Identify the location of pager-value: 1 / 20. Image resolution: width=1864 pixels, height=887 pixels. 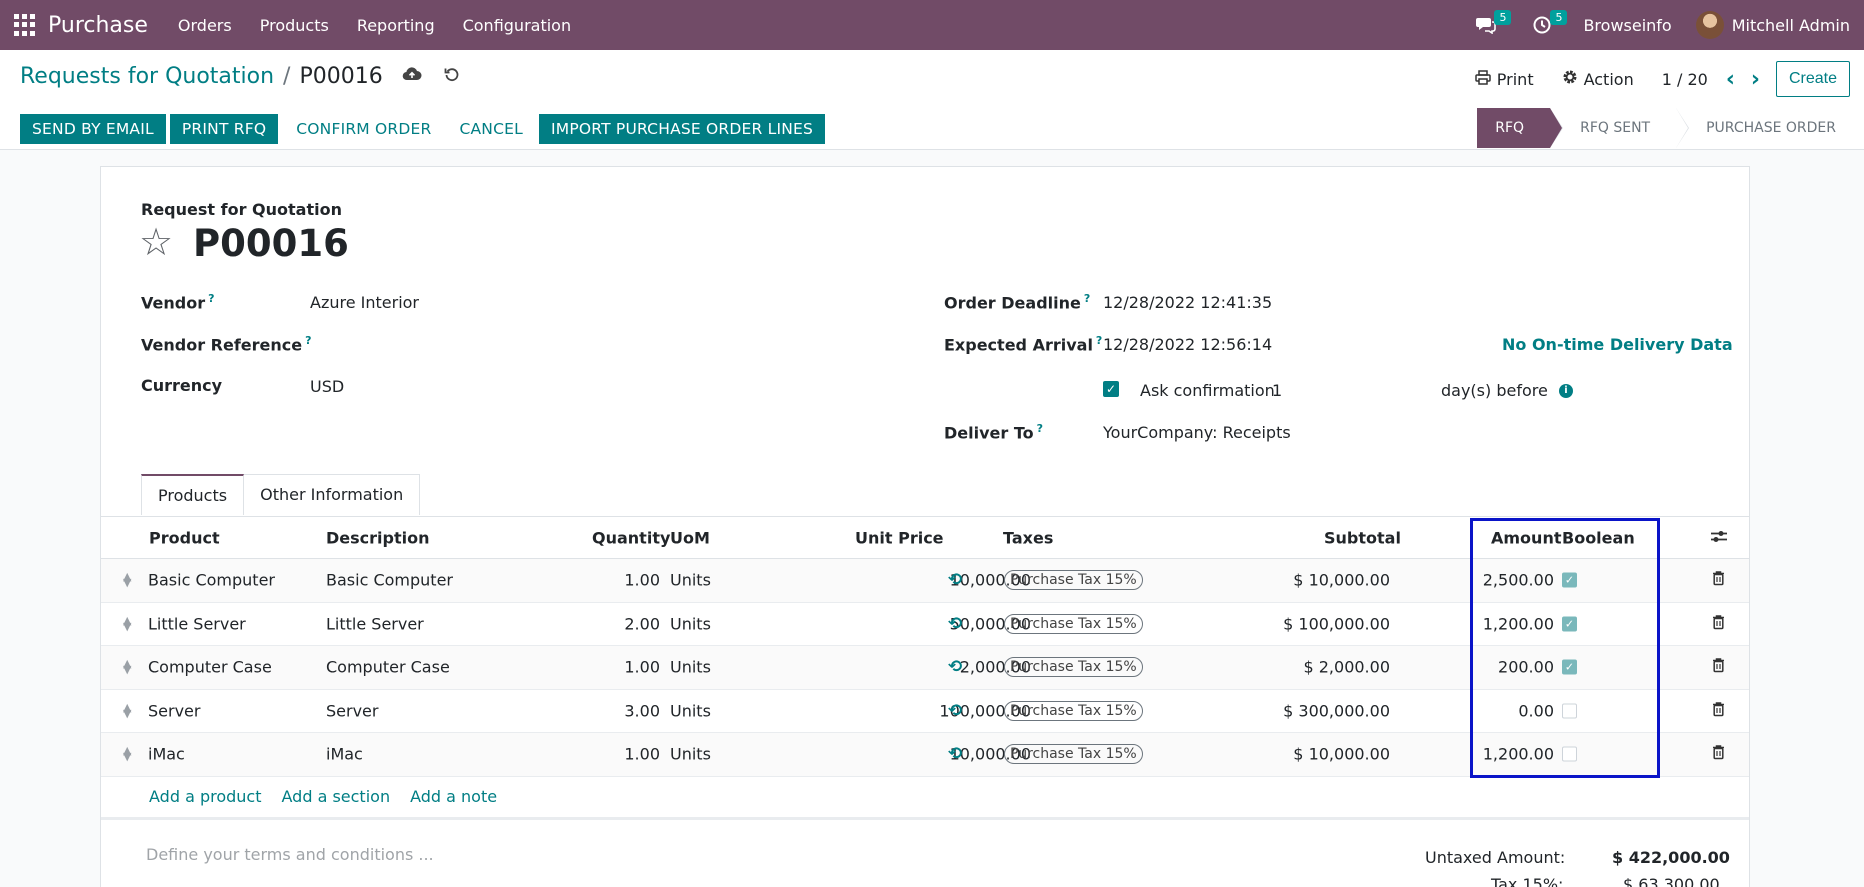
(1685, 79).